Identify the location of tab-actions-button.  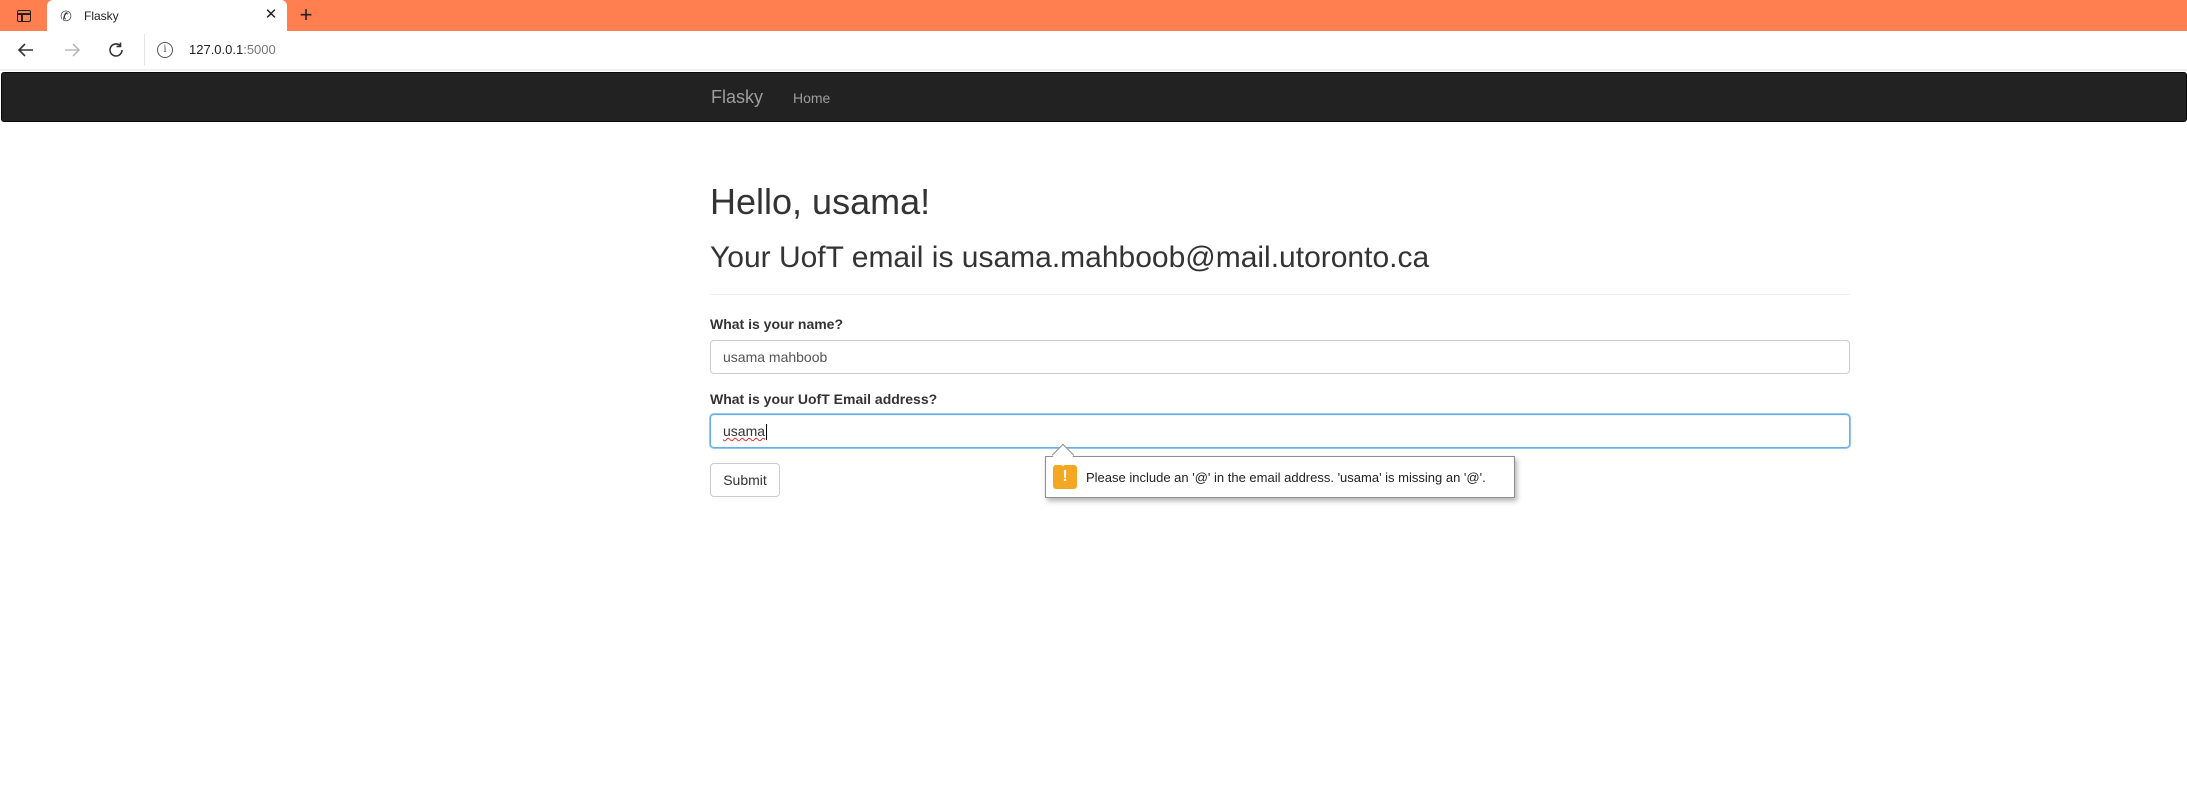
(24, 16).